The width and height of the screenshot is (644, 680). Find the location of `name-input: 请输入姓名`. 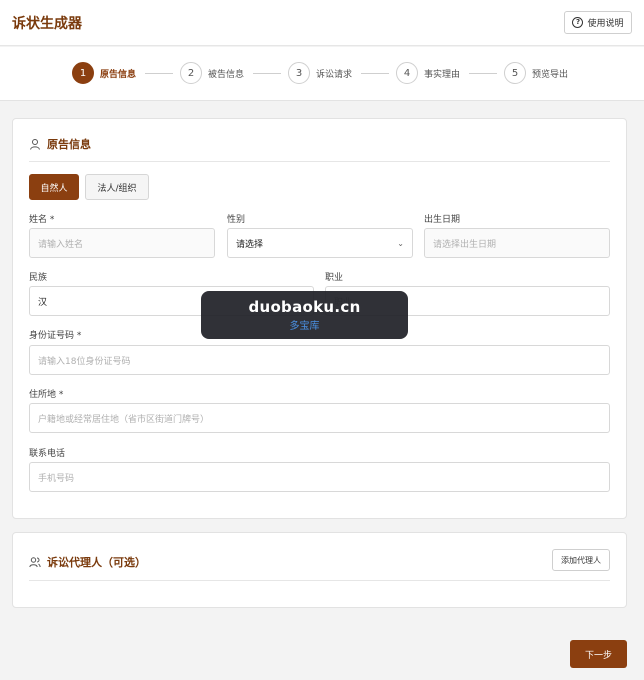

name-input: 请输入姓名 is located at coordinates (122, 243).